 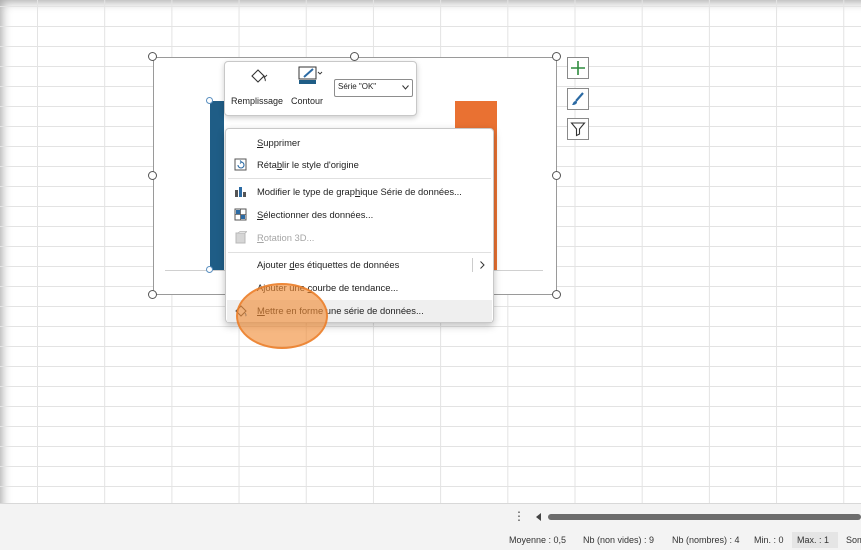 I want to click on fill-label: Remplissage, so click(x=257, y=101).